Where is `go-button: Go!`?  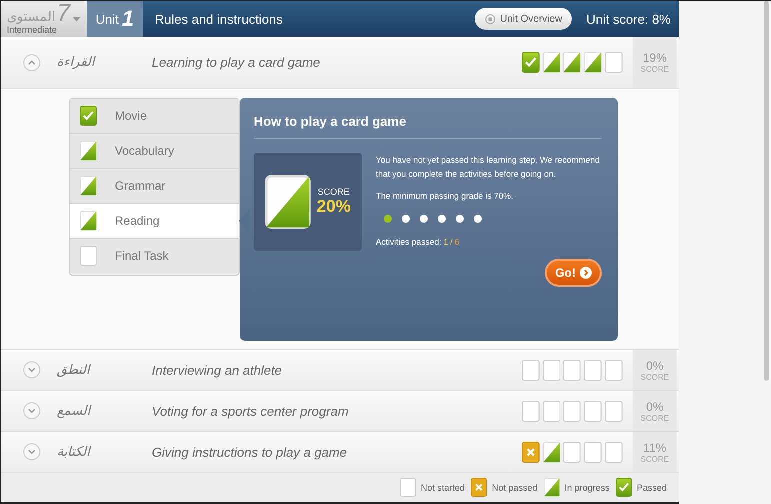 go-button: Go! is located at coordinates (573, 273).